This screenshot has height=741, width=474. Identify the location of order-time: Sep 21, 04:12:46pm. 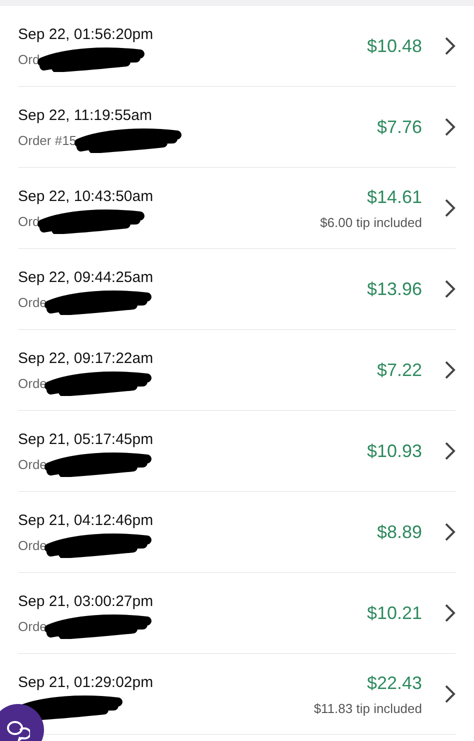
(86, 520).